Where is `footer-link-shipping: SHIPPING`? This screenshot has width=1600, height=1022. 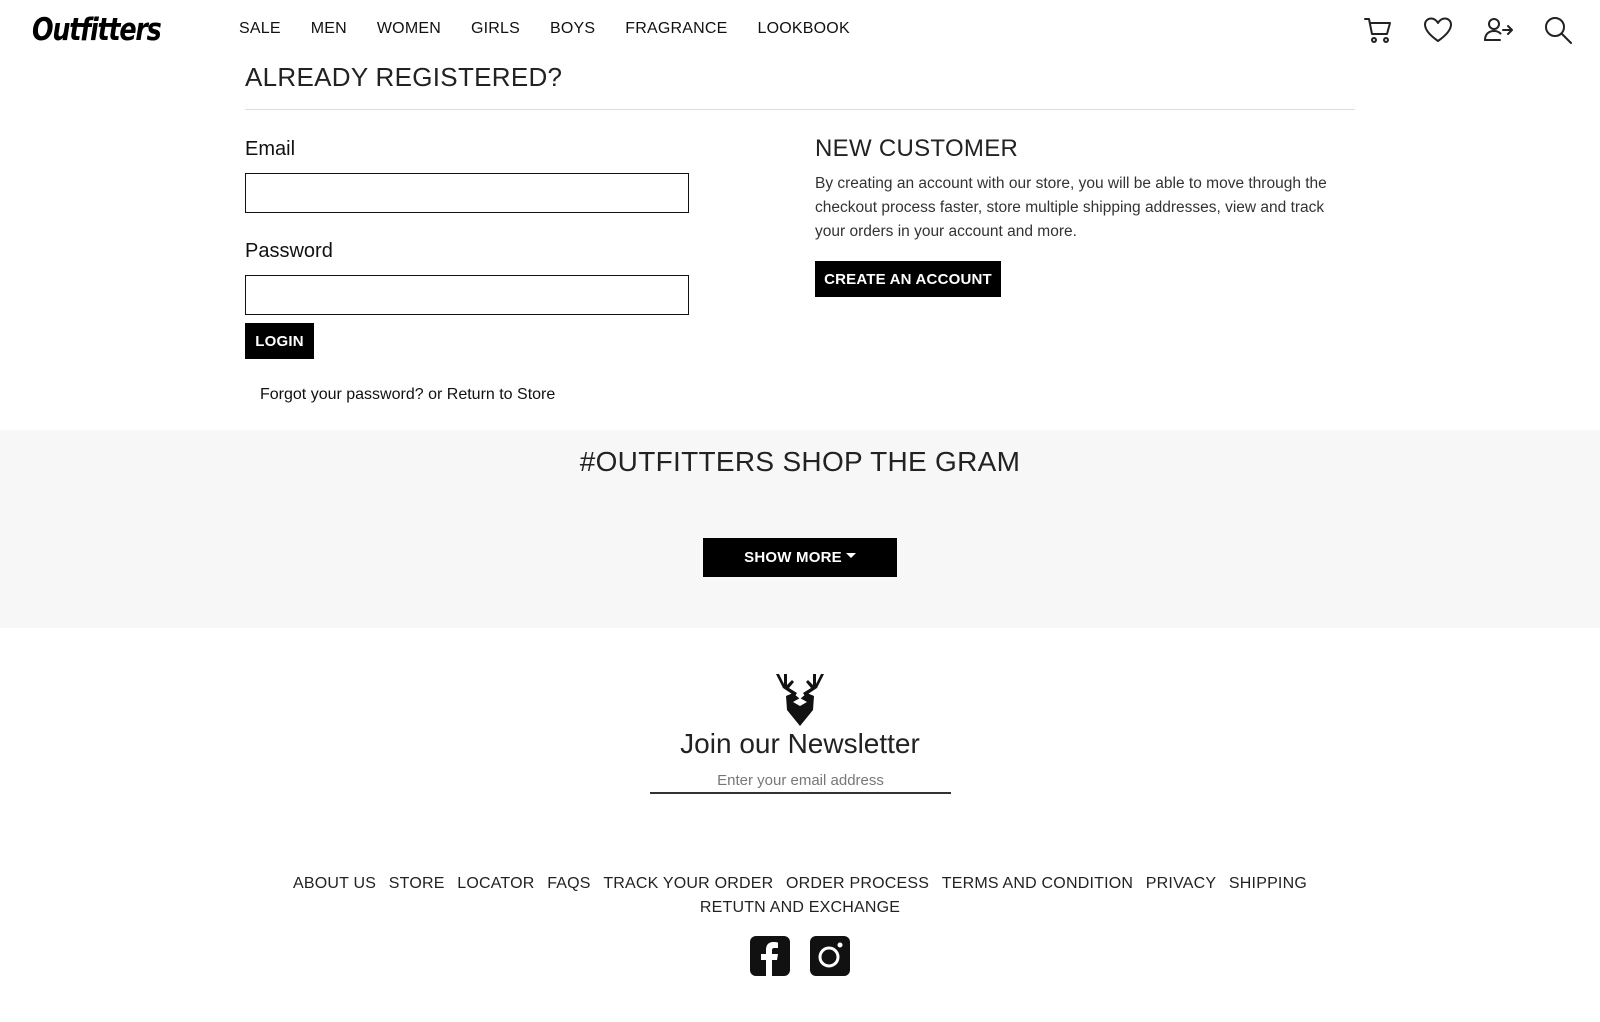 footer-link-shipping: SHIPPING is located at coordinates (1268, 883).